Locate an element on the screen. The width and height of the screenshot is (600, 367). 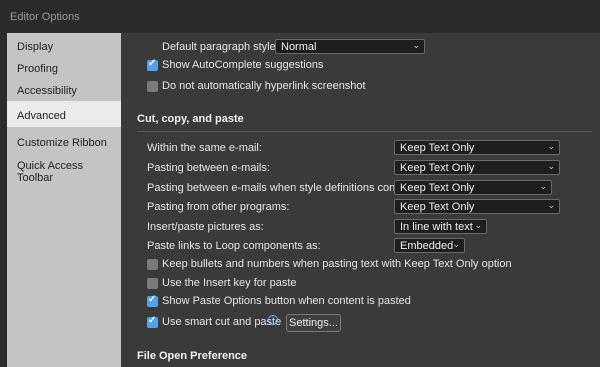
keep-bullets-checkbox is located at coordinates (152, 264).